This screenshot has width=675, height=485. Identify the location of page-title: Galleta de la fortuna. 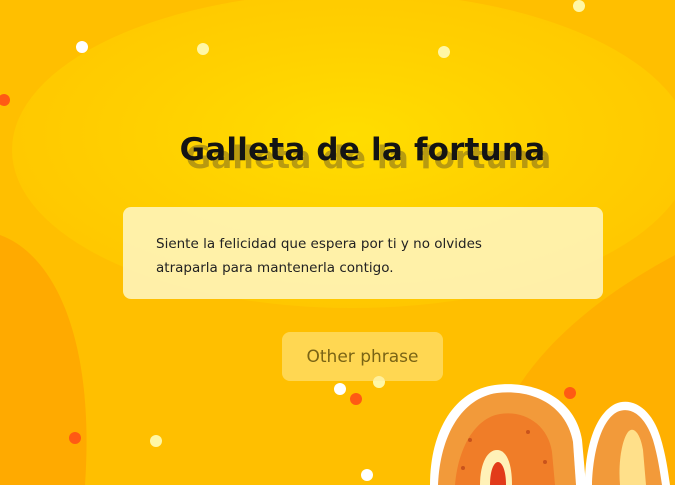
(362, 150).